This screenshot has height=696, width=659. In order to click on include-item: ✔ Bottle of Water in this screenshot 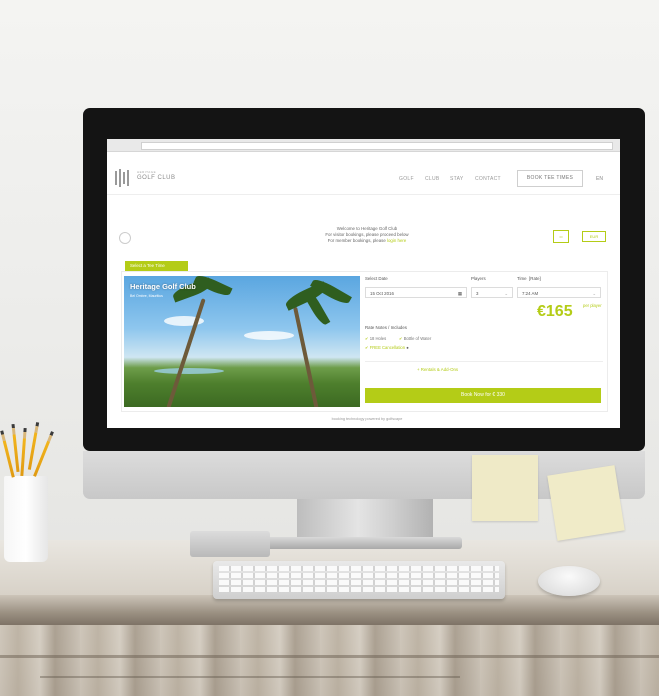, I will do `click(415, 338)`.